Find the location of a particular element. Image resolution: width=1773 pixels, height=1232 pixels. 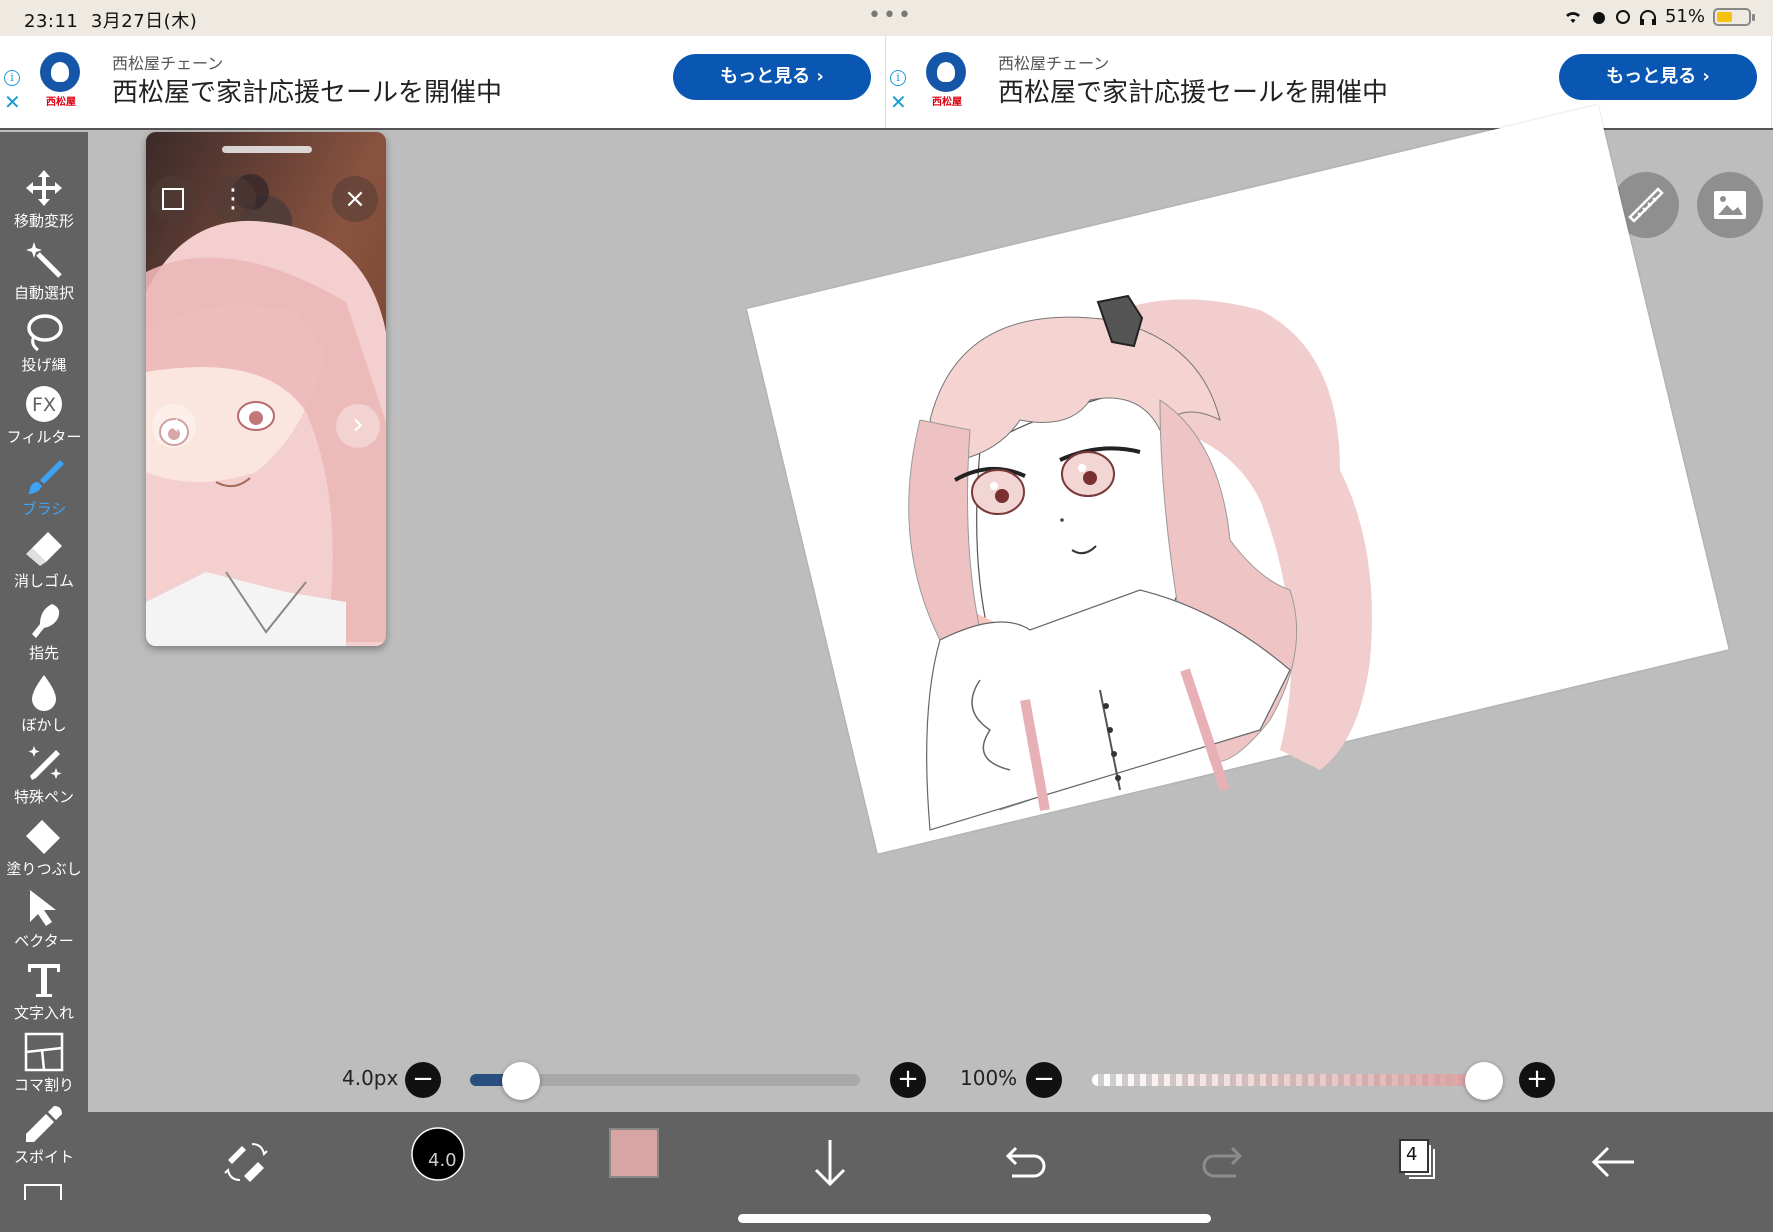

brush-opacity-increase-button: + is located at coordinates (1537, 1080).